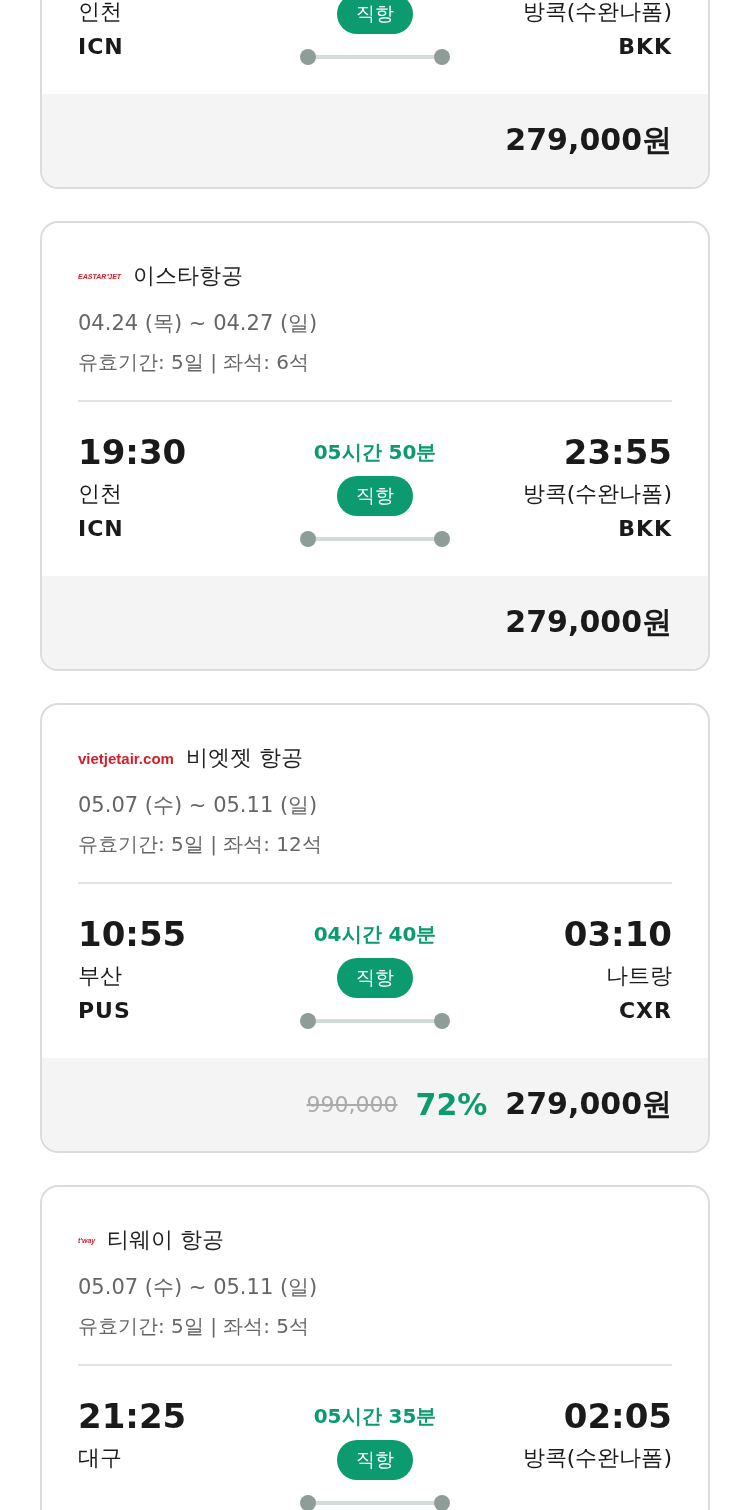 The image size is (750, 1510). Describe the element at coordinates (617, 1416) in the screenshot. I see `arrival-time: 02:05` at that location.